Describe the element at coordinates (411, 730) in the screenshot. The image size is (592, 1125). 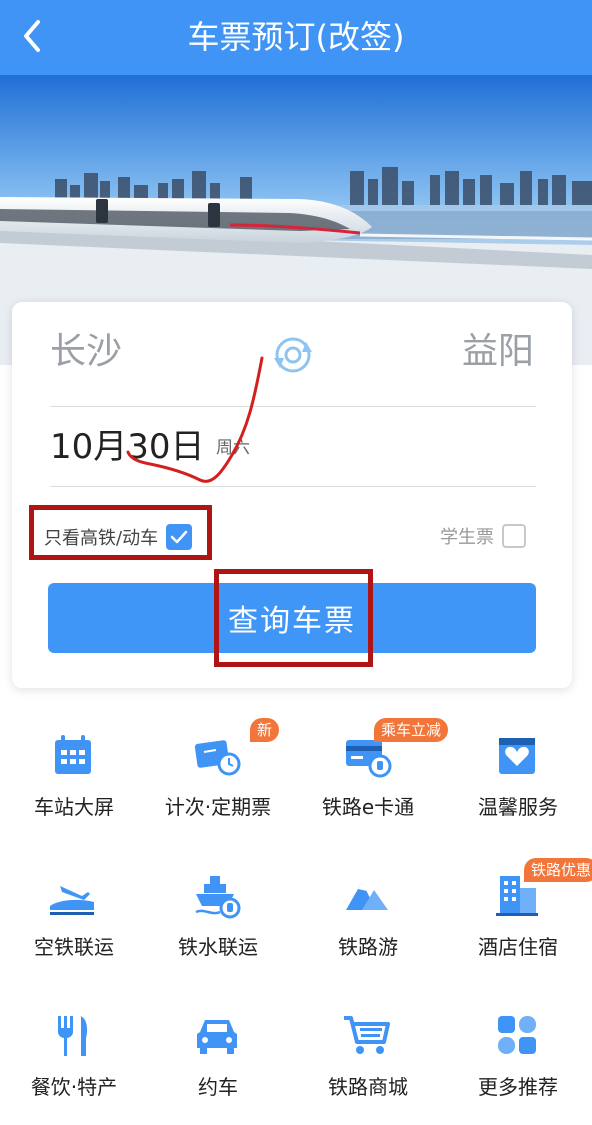
I see `ride-discount-badge: 乘车立减` at that location.